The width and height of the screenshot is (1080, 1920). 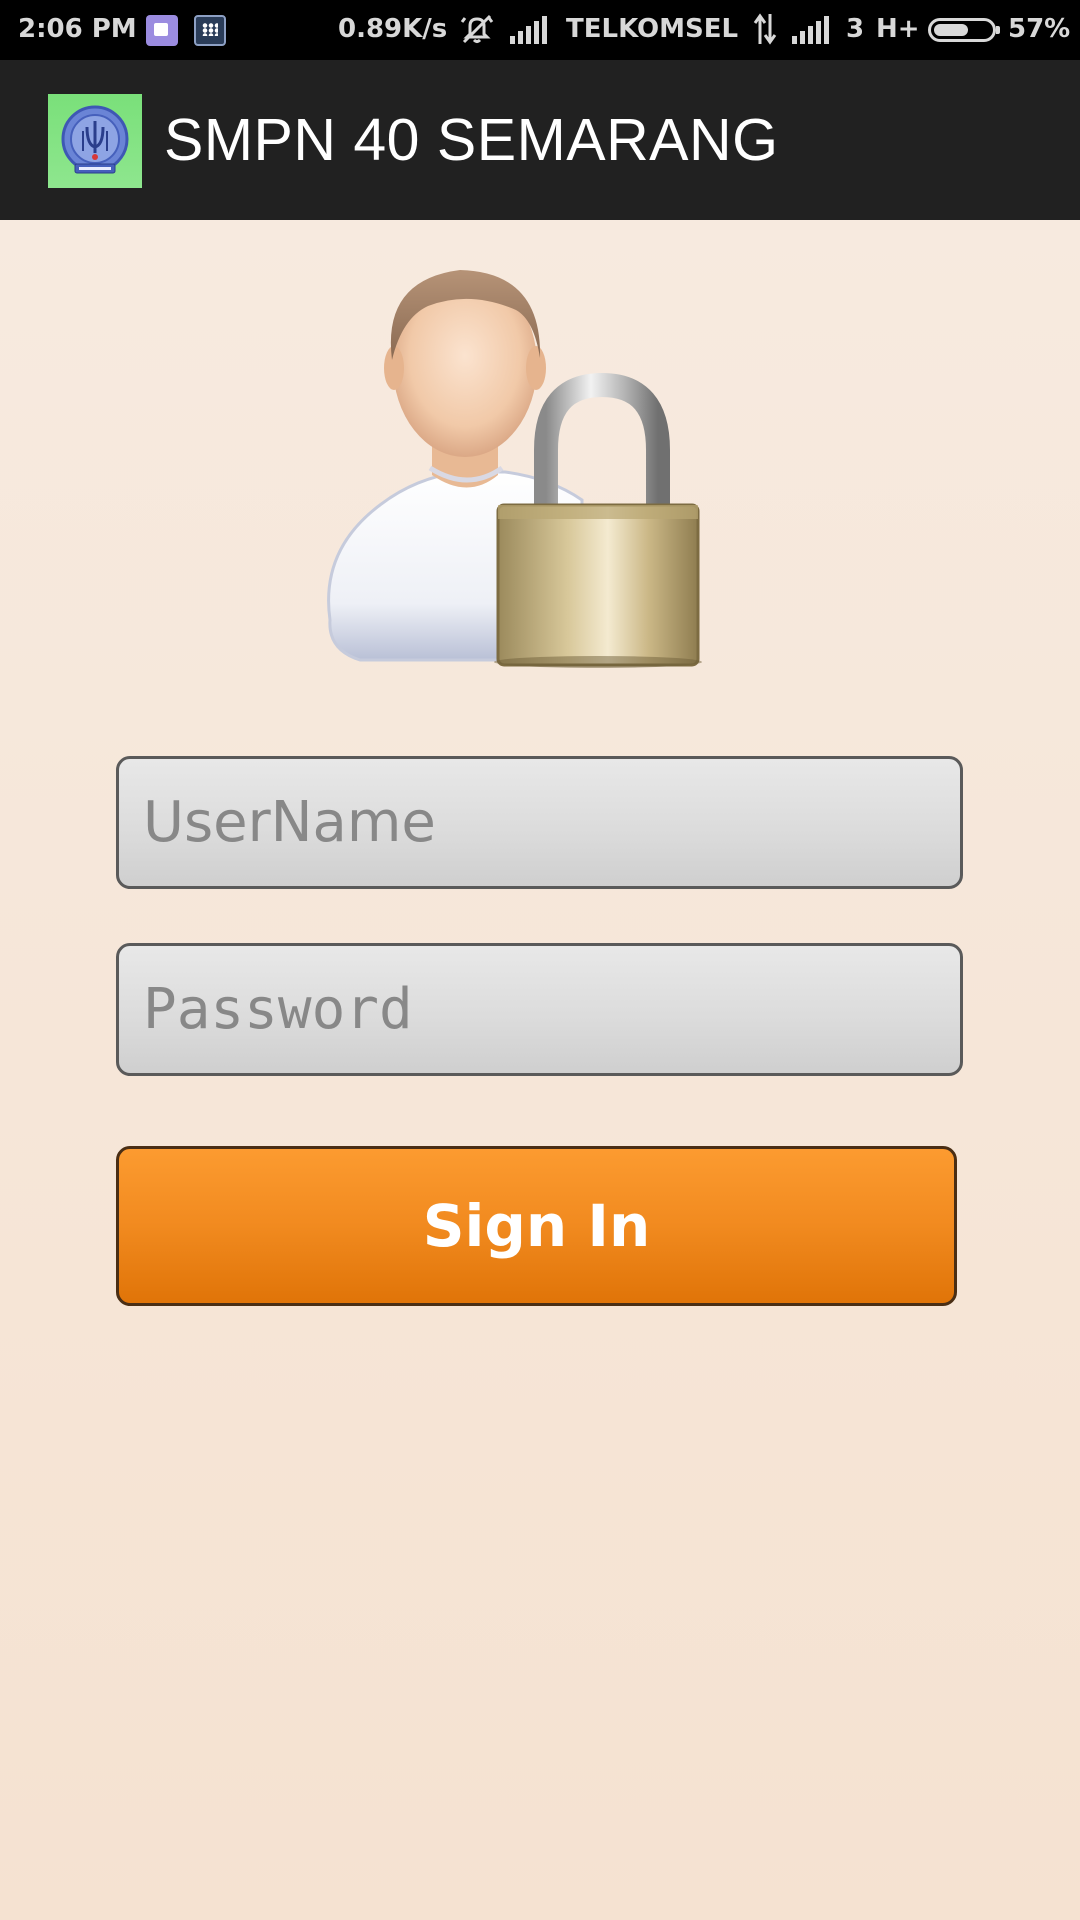 I want to click on status-bar: 2:06 PM 0.89K/s TELKOMSEL 3 H+ 57%, so click(x=540, y=30).